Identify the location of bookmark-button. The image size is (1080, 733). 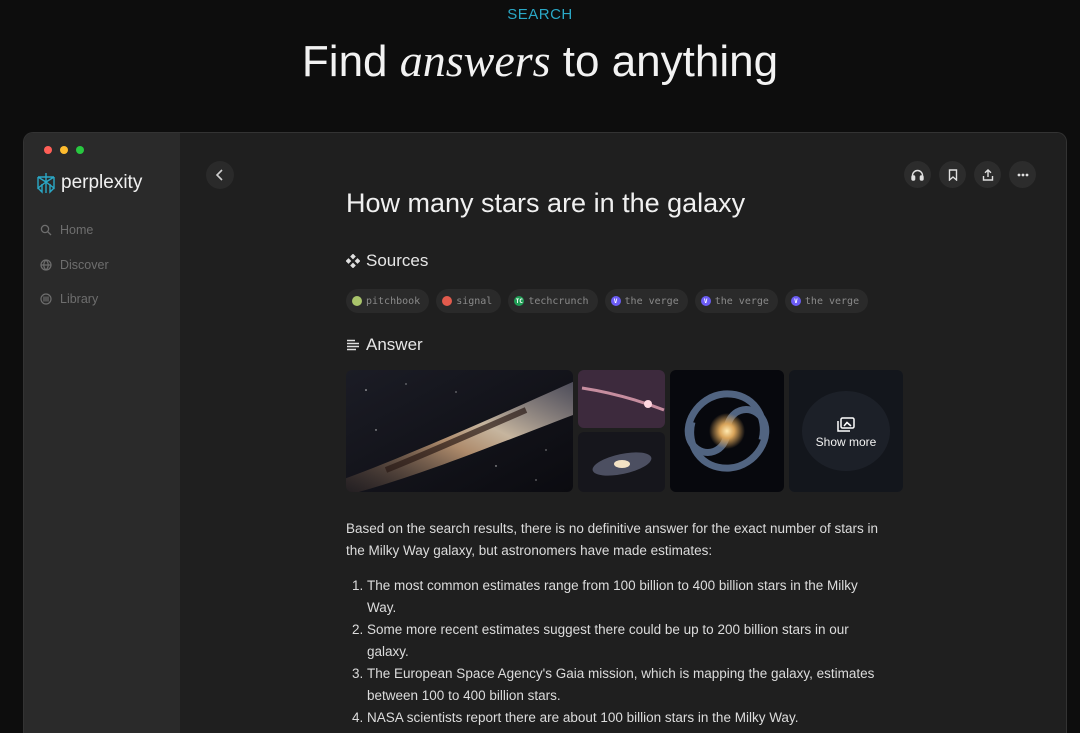
(952, 174).